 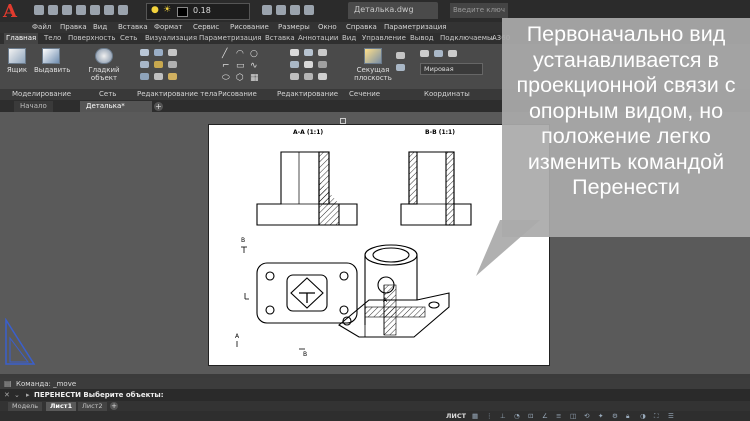 I want to click on share-icon, so click(x=309, y=10).